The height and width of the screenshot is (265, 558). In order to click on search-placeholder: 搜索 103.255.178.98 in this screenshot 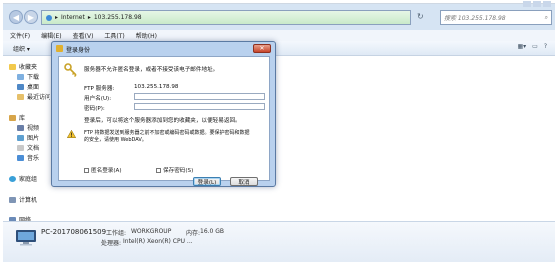, I will do `click(475, 18)`.